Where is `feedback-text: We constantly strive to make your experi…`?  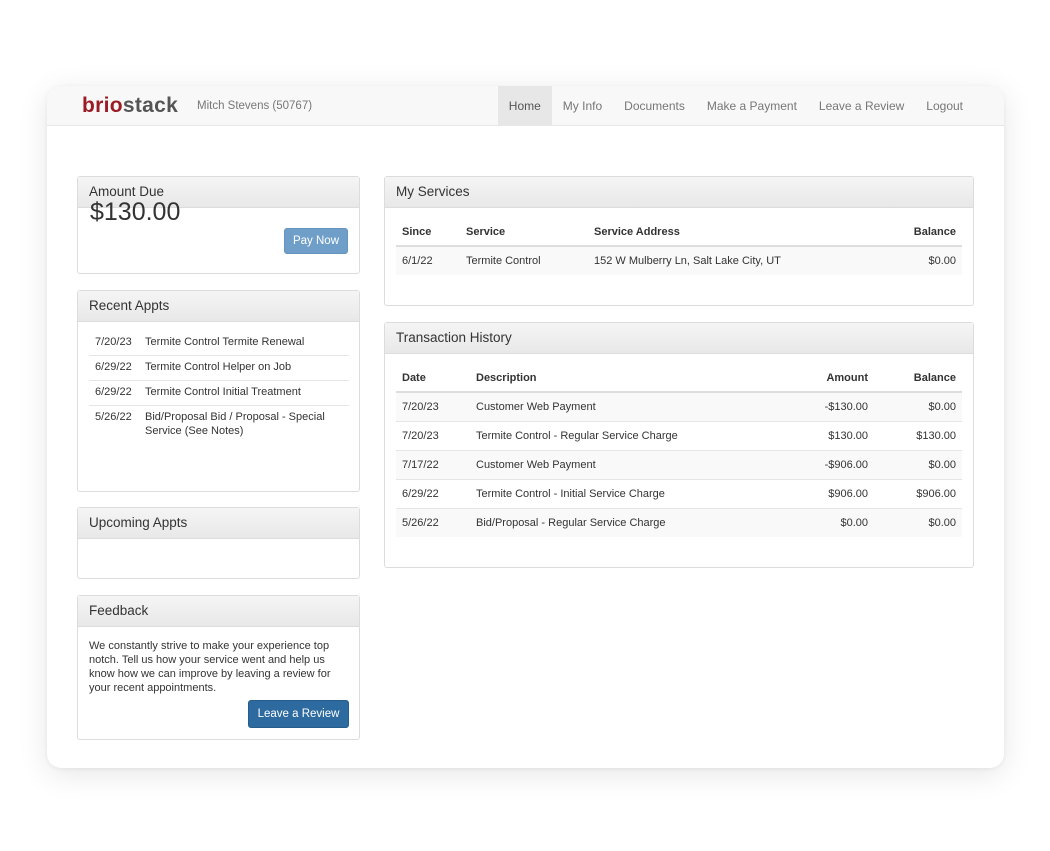 feedback-text: We constantly strive to make your experi… is located at coordinates (210, 667).